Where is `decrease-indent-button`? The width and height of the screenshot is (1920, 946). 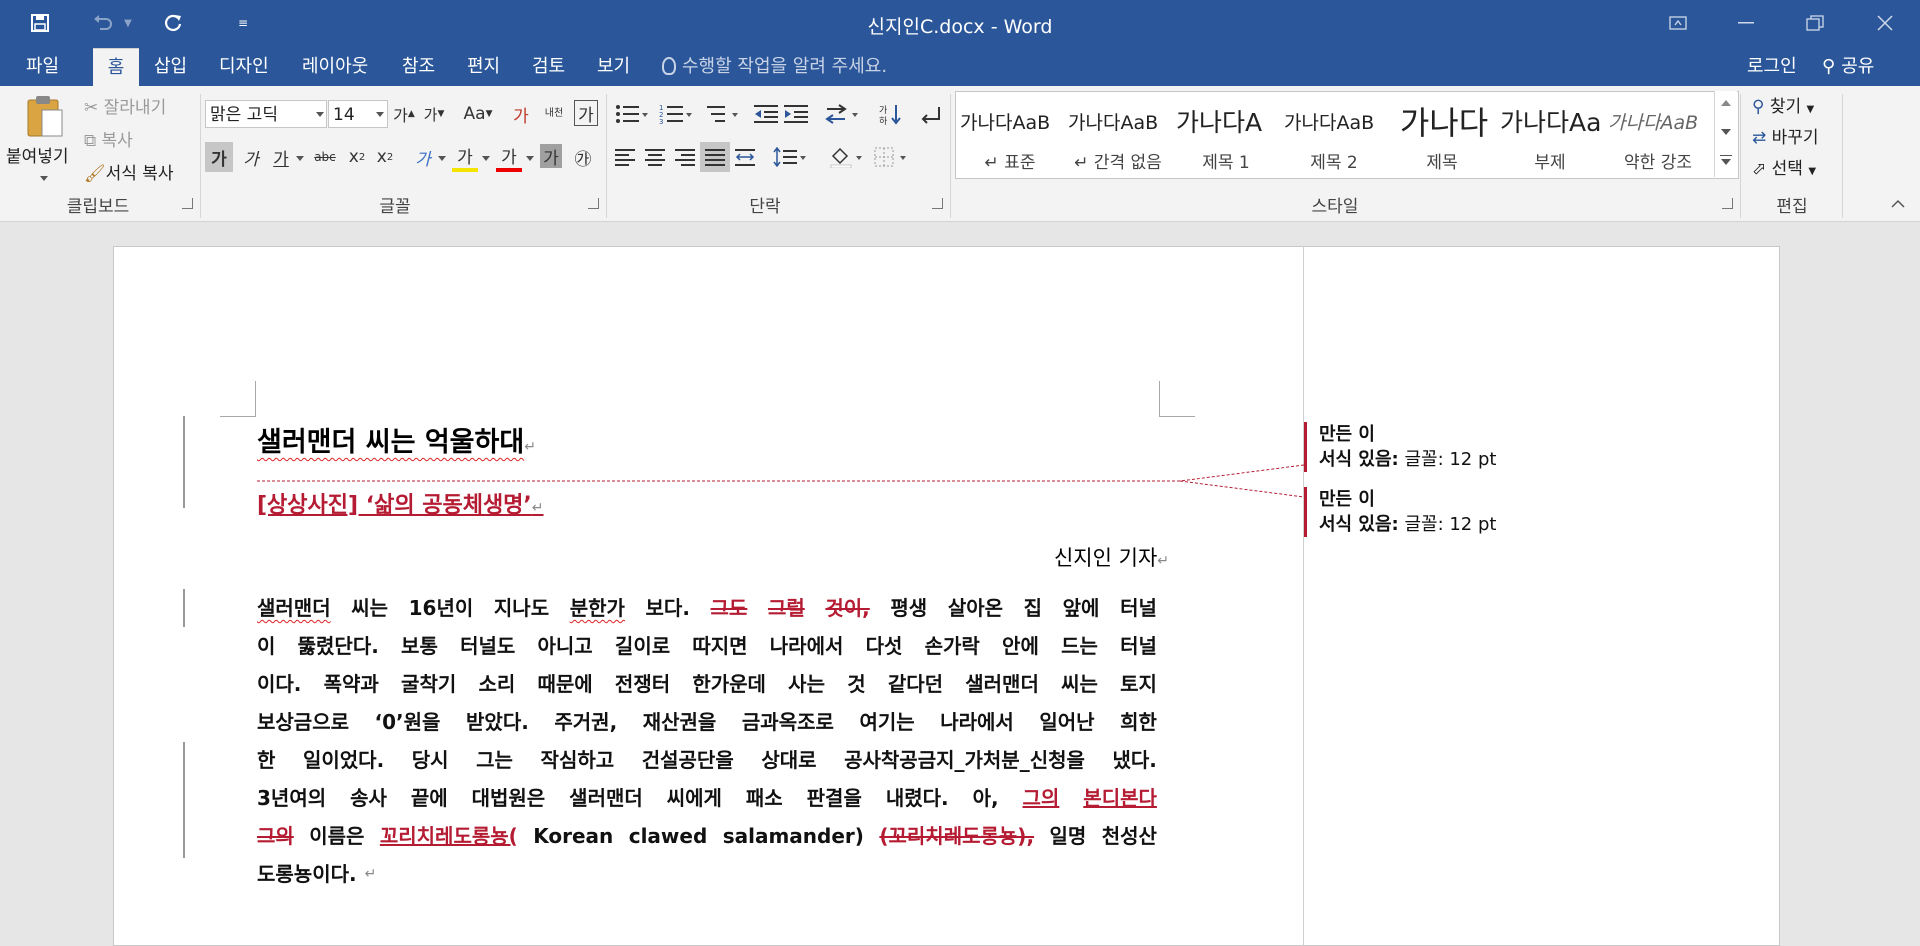 decrease-indent-button is located at coordinates (766, 114).